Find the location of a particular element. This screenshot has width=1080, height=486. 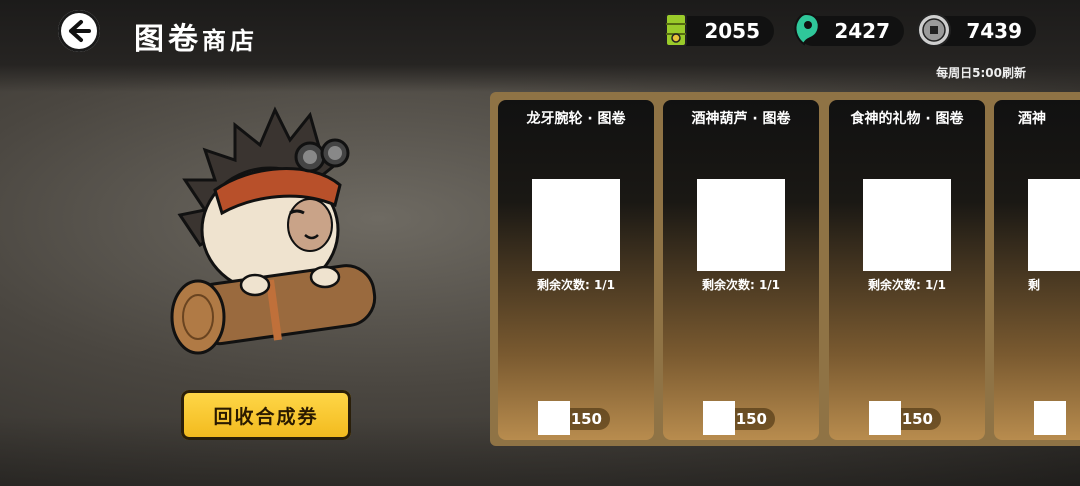

page-title-sub: 商店 is located at coordinates (230, 40).